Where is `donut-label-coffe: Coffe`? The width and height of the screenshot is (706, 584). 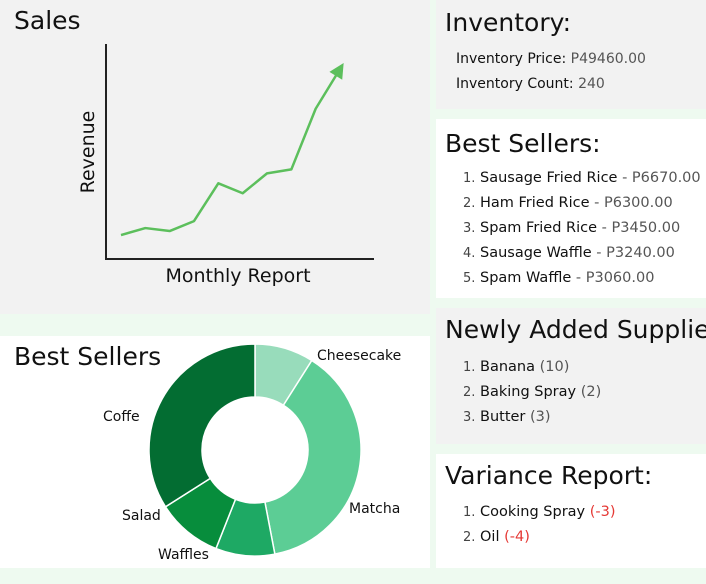
donut-label-coffe: Coffe is located at coordinates (121, 417).